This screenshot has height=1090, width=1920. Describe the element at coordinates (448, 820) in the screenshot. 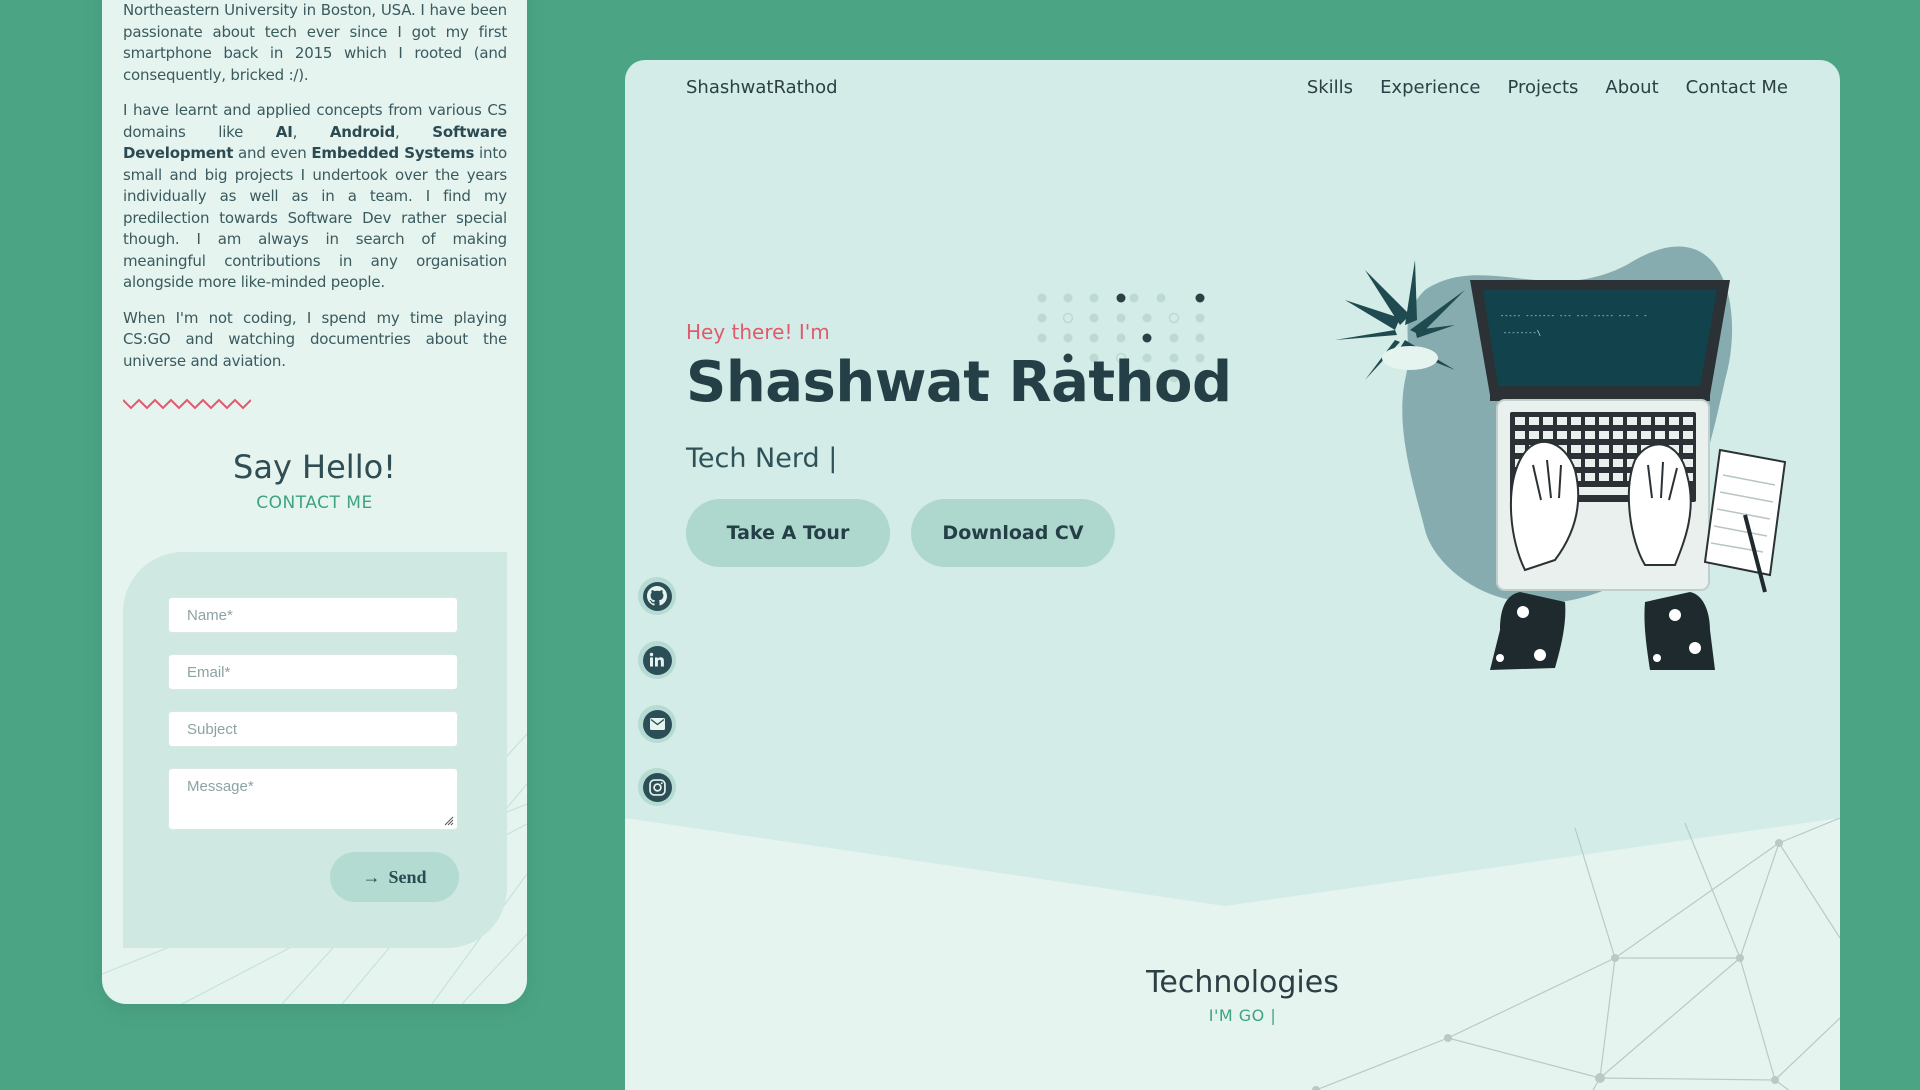

I see `resize-handle-icon` at that location.